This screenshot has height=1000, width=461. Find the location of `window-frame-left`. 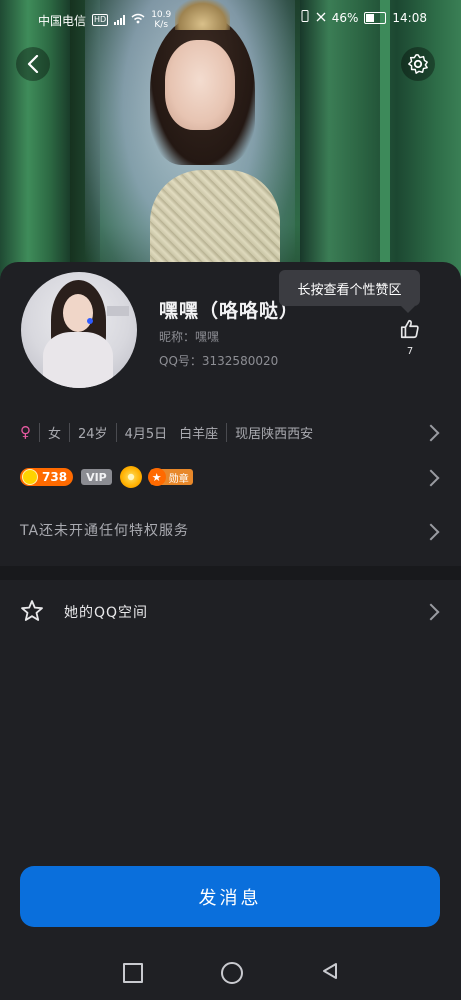

window-frame-left is located at coordinates (35, 150).